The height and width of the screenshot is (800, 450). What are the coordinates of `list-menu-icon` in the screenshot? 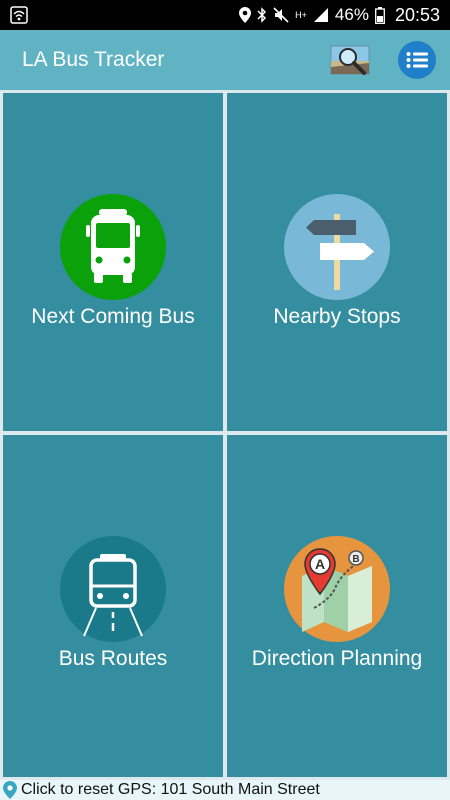 It's located at (417, 60).